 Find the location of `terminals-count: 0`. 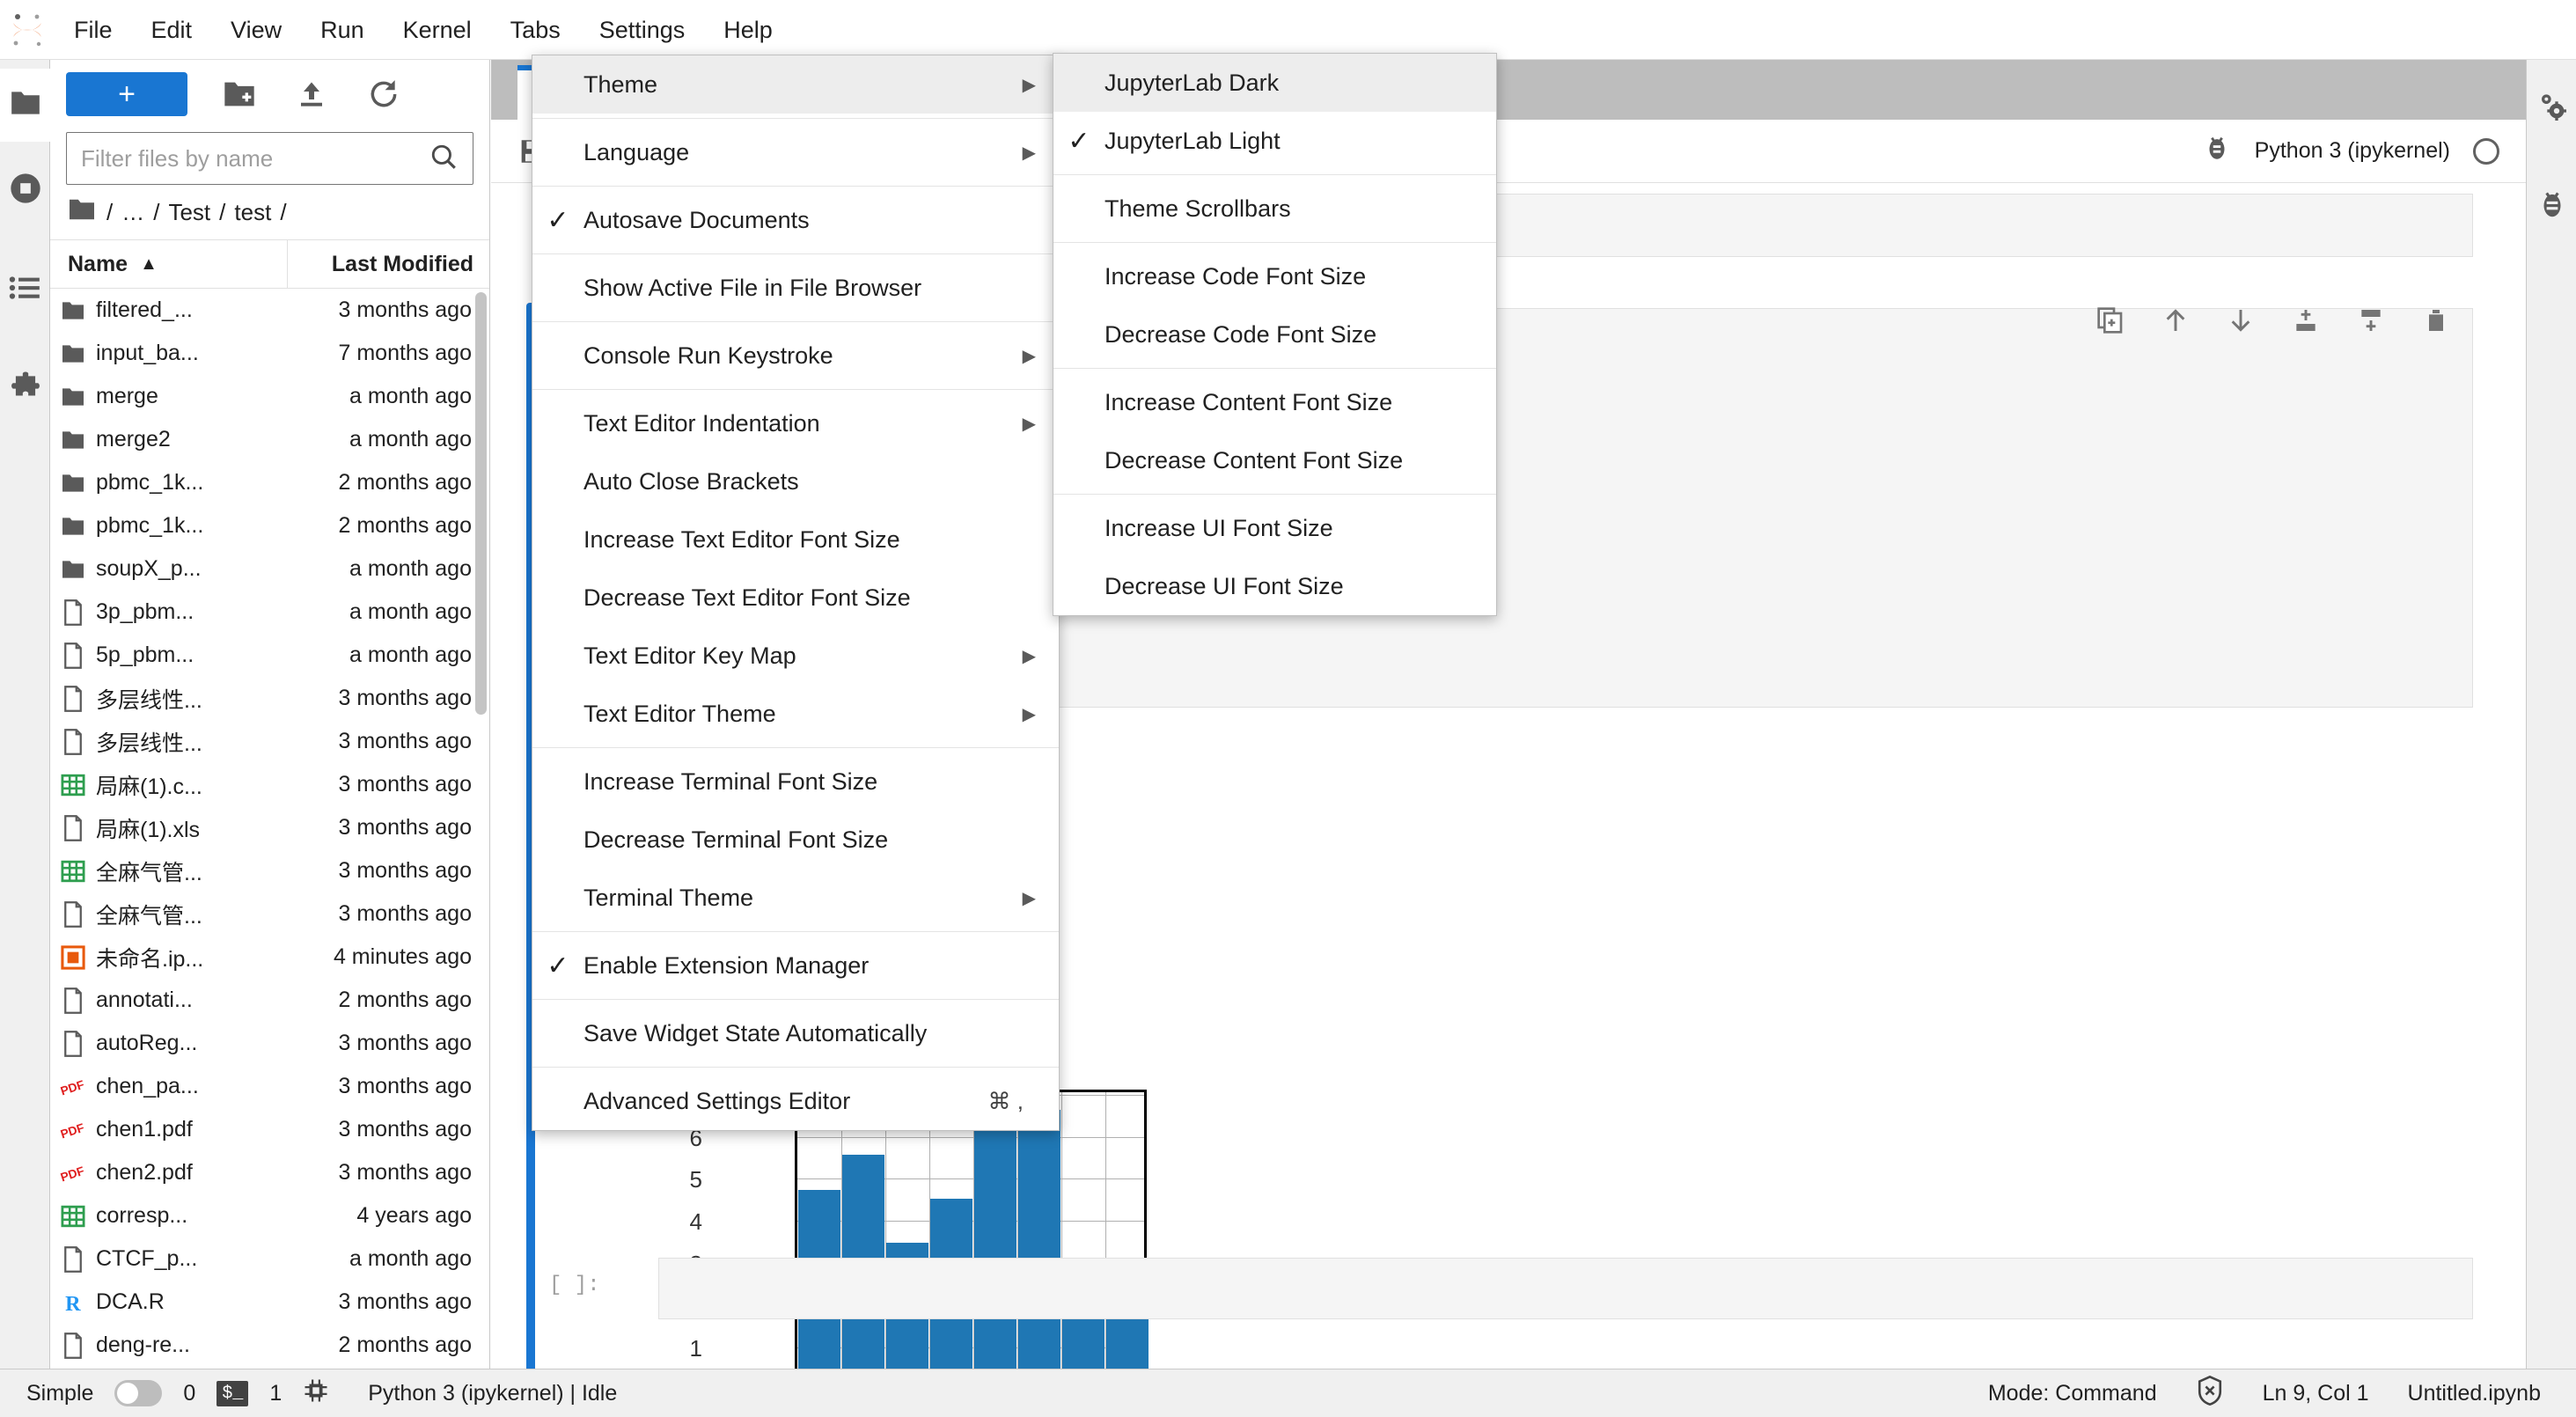

terminals-count: 0 is located at coordinates (189, 1393).